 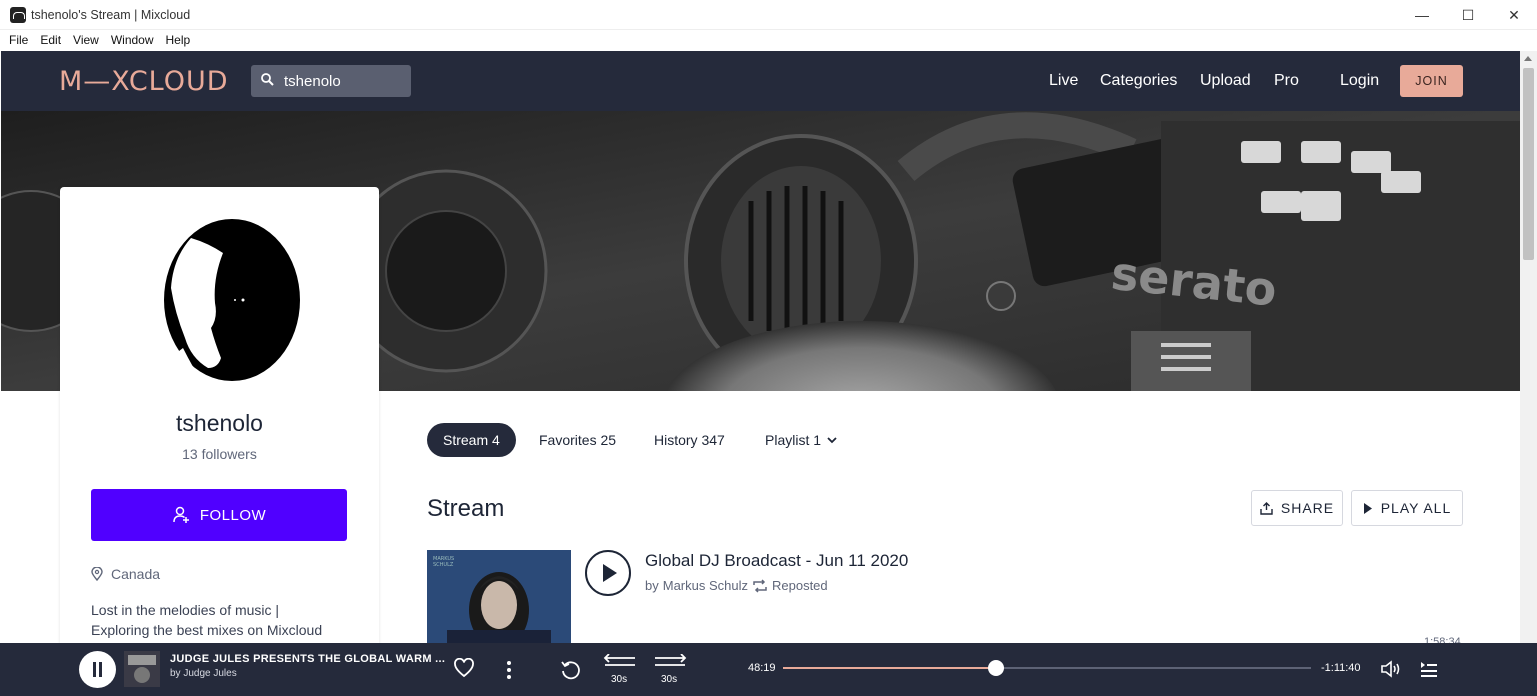 I want to click on mix-artist-link: Markus Schulz, so click(x=705, y=585).